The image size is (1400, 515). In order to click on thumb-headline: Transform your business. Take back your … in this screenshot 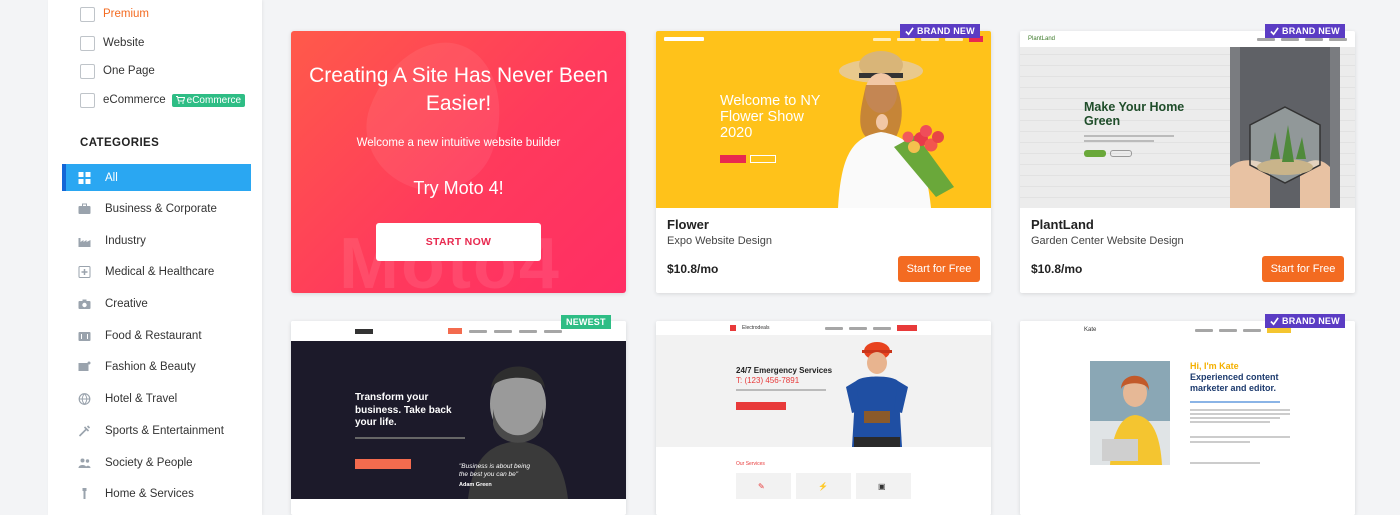, I will do `click(403, 410)`.